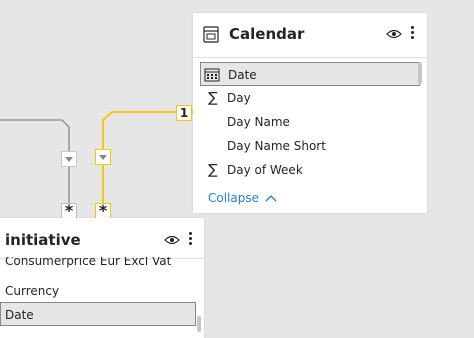 This screenshot has height=338, width=474. What do you see at coordinates (310, 122) in the screenshot?
I see `field-row-day-name: Day Name` at bounding box center [310, 122].